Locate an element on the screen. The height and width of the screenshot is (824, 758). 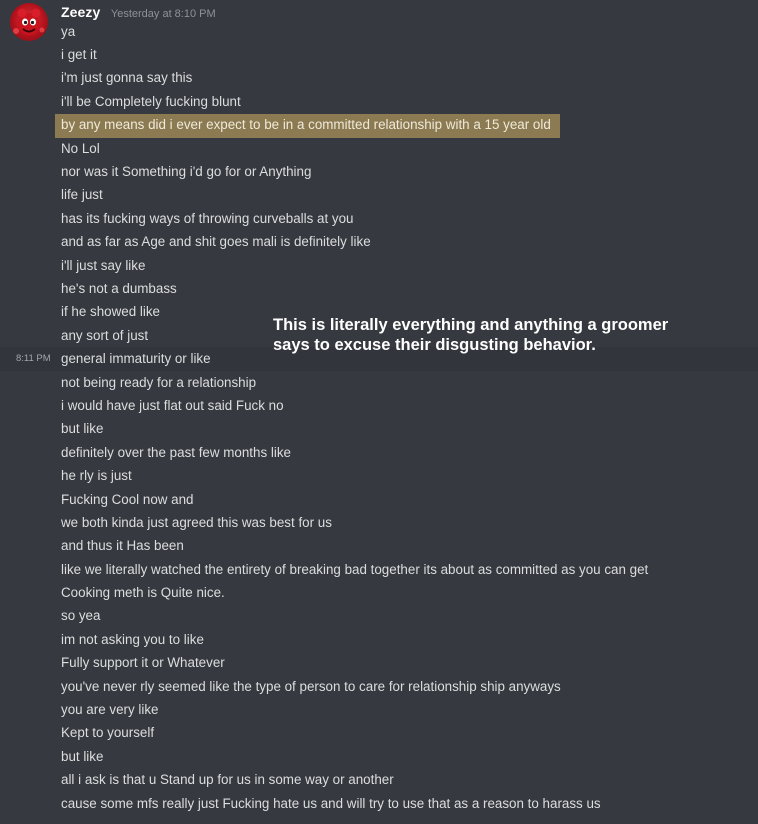
message-line: he rly is just is located at coordinates (96, 475).